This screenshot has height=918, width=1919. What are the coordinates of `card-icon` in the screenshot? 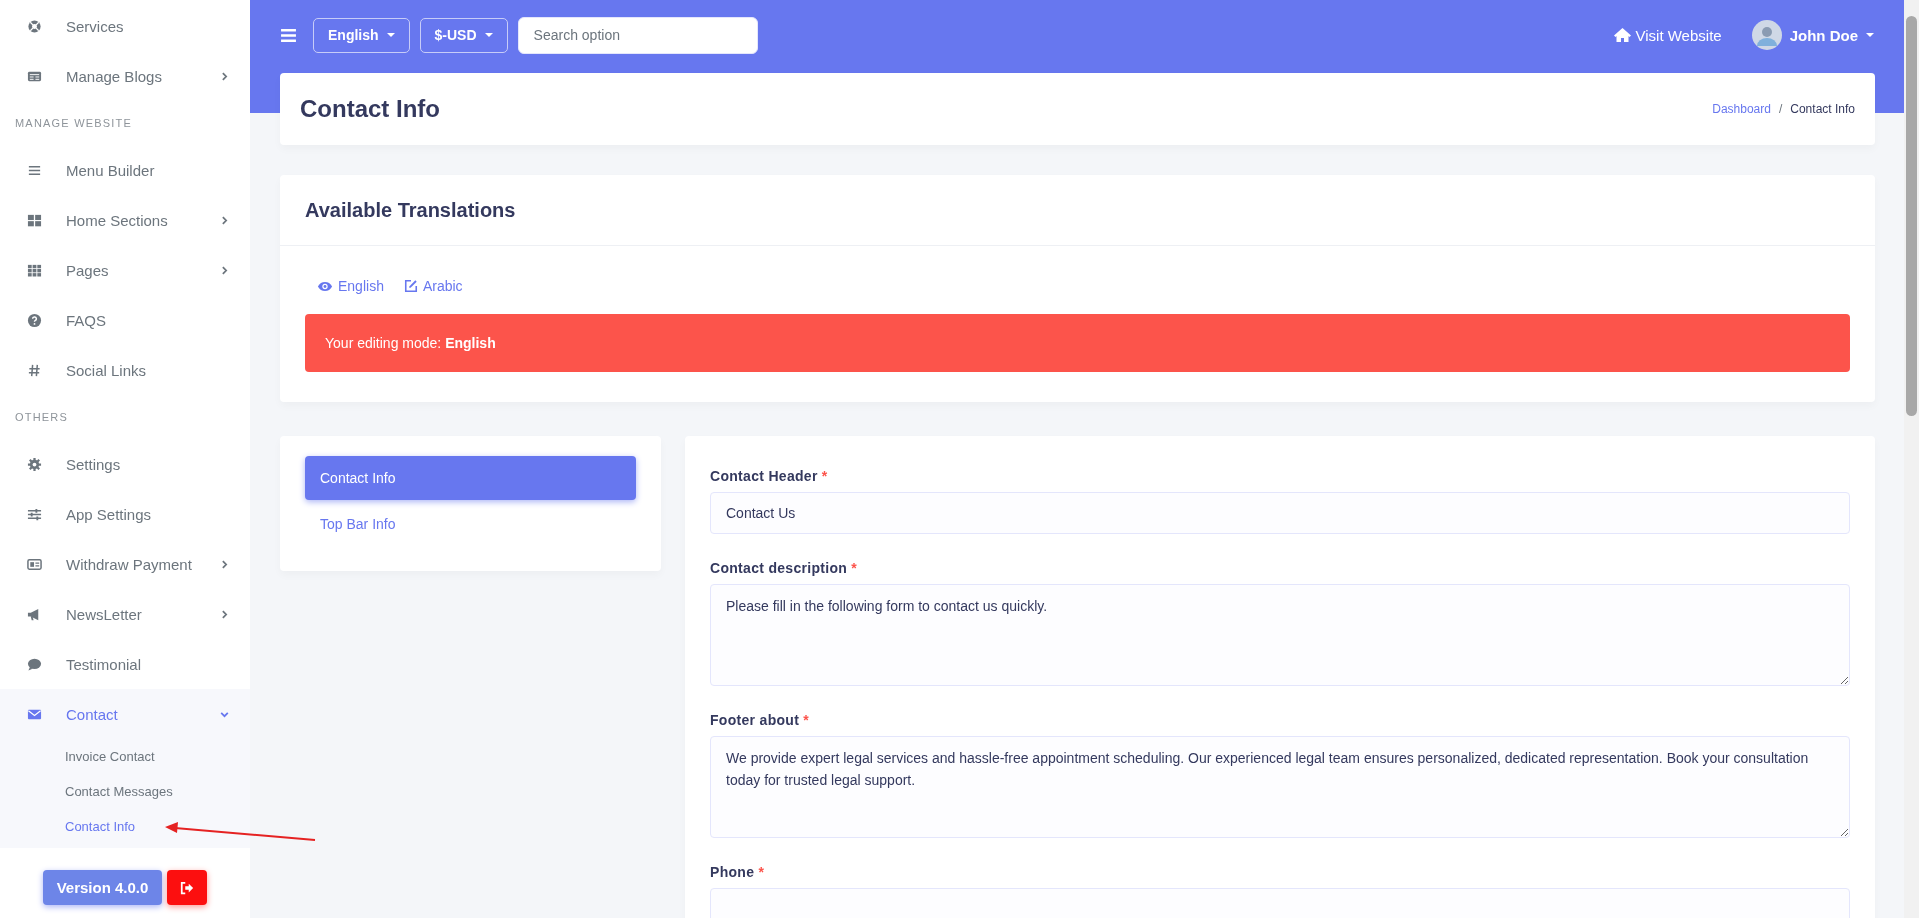 It's located at (34, 564).